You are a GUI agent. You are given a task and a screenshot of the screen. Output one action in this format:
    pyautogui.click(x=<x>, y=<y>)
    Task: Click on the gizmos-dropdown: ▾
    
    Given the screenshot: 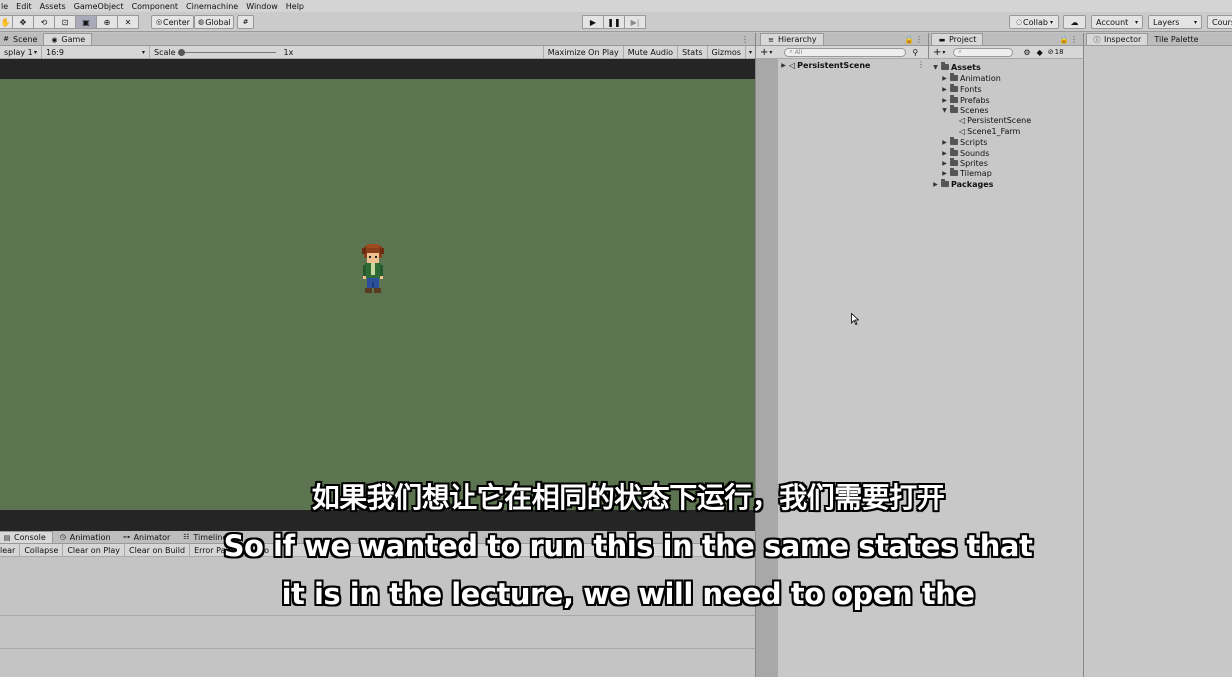 What is the action you would take?
    pyautogui.click(x=750, y=52)
    